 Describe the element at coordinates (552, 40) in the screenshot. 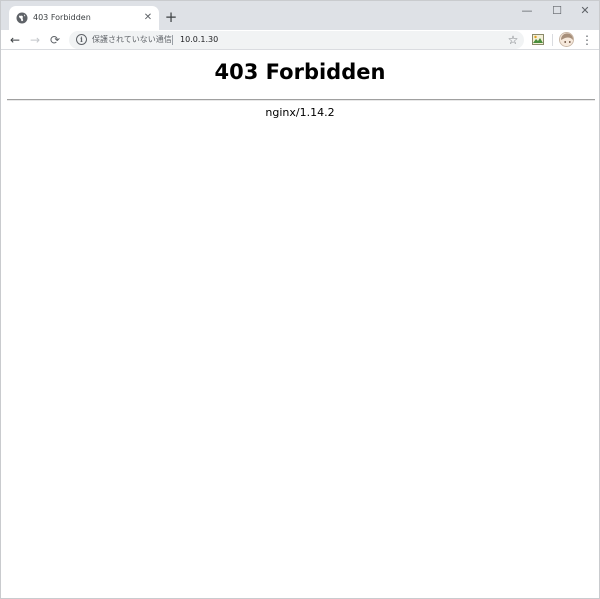

I see `toolbar-divider` at that location.